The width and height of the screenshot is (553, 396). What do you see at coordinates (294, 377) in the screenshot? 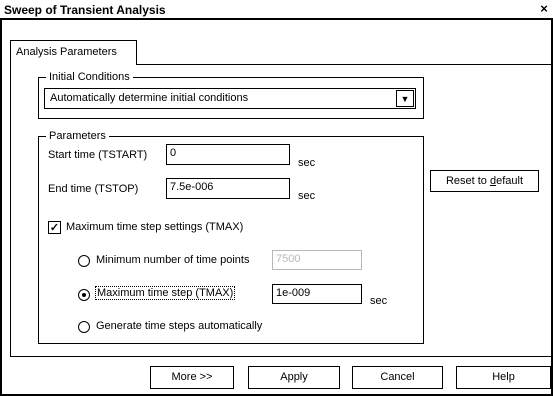
I see `apply-button: Apply` at bounding box center [294, 377].